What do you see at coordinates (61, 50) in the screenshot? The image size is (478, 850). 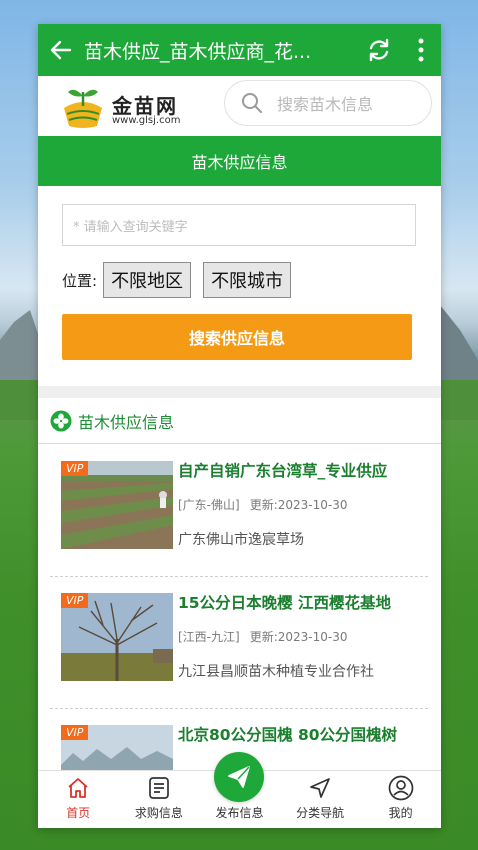 I see `back-arrow-icon` at bounding box center [61, 50].